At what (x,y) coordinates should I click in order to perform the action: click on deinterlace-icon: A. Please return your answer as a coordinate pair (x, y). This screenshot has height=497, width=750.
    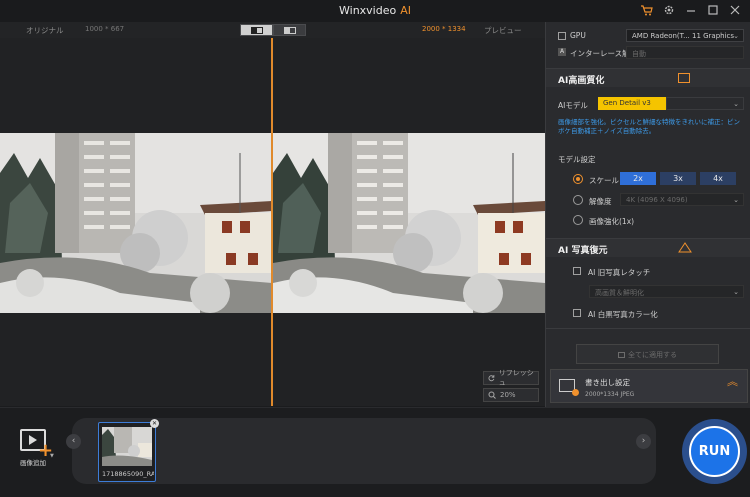
    Looking at the image, I should click on (562, 52).